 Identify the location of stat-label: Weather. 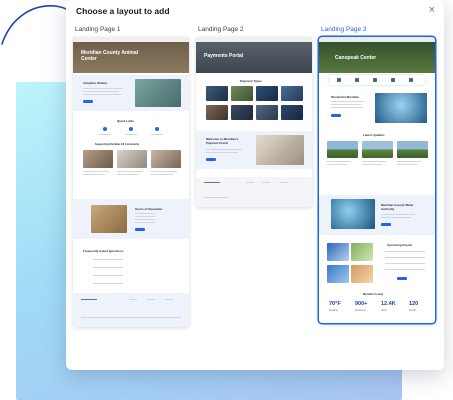
(333, 310).